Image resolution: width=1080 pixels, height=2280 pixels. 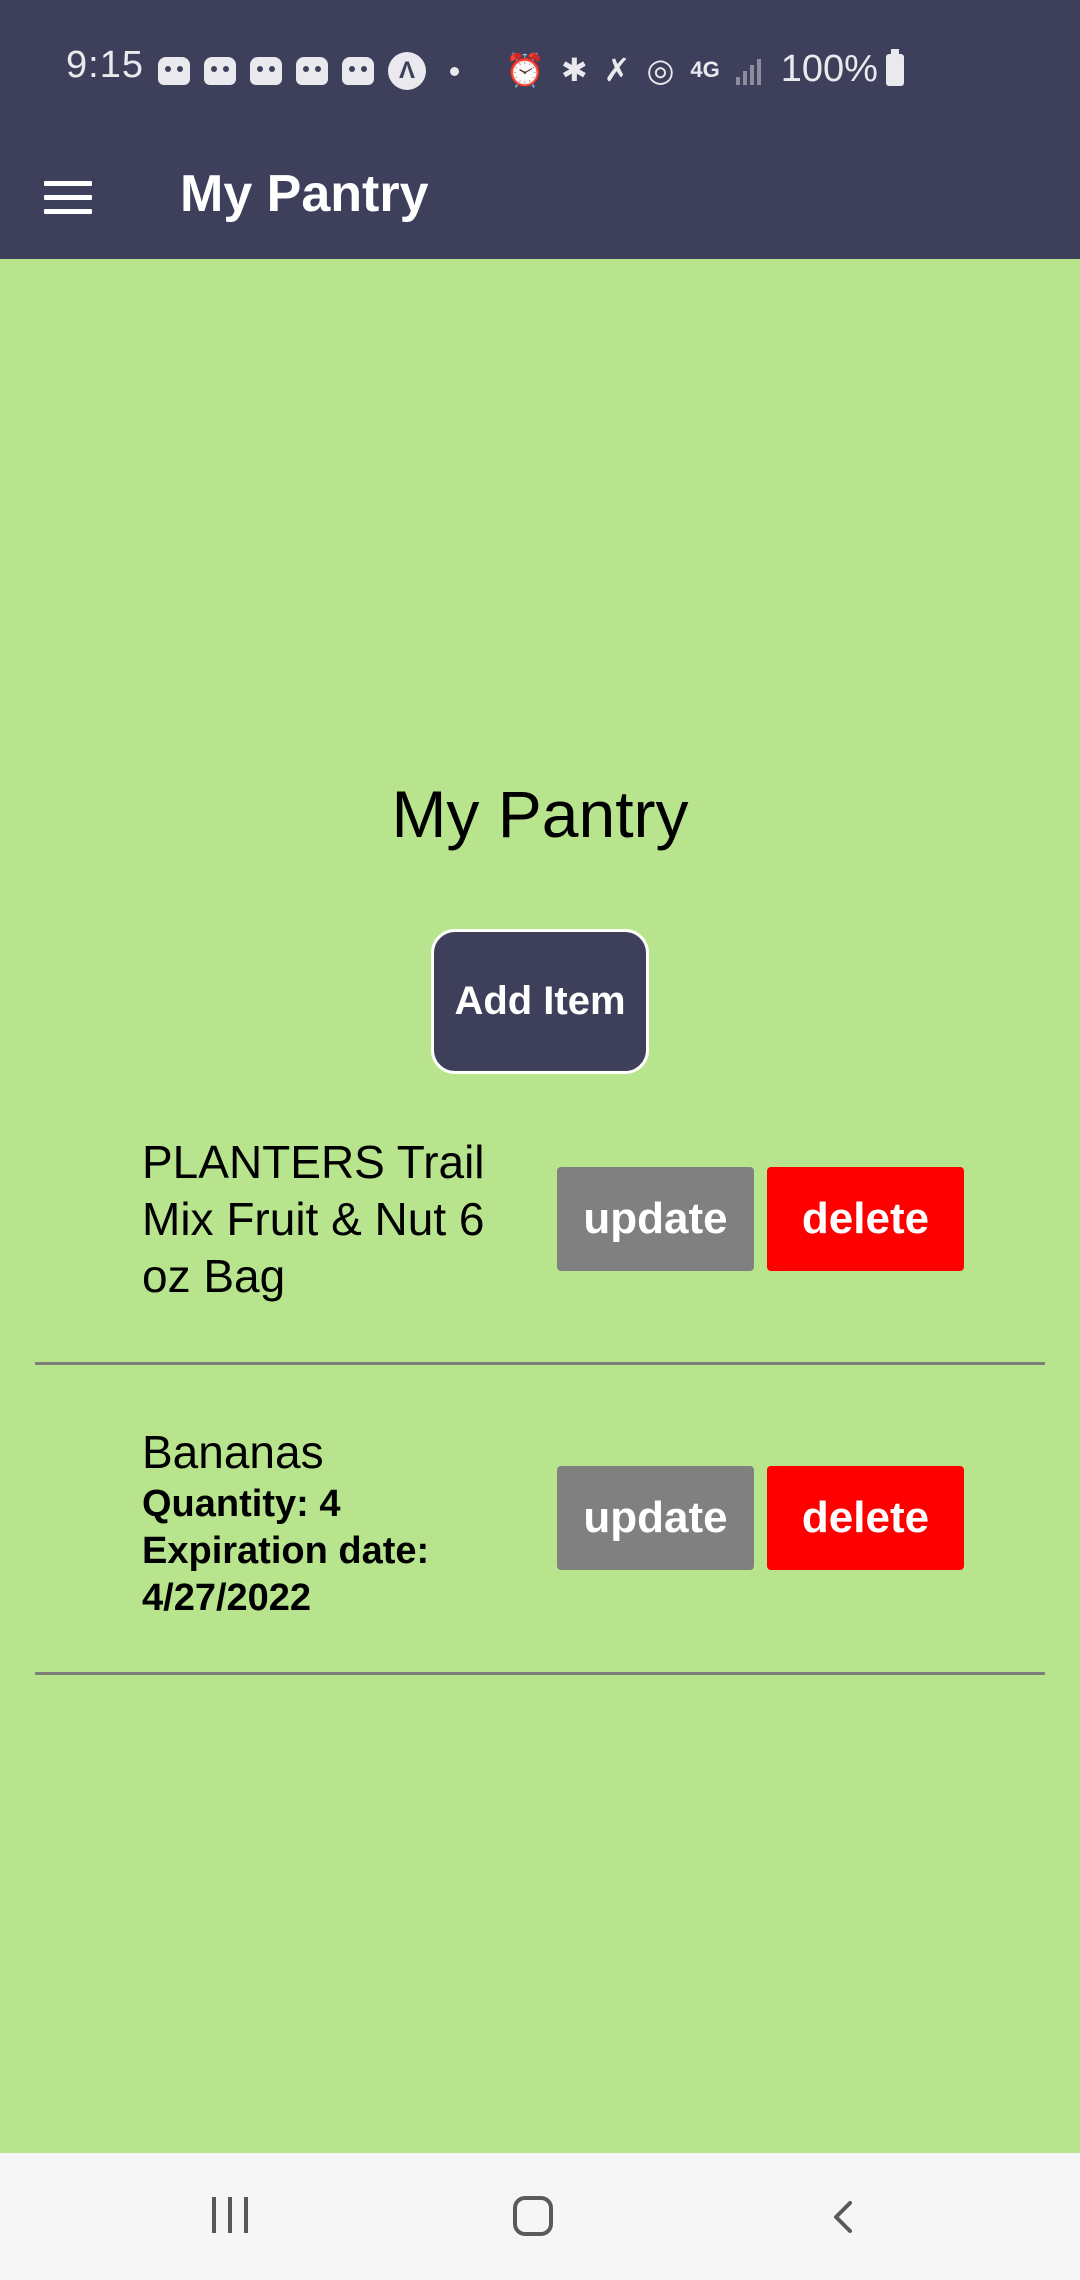 I want to click on status-bar: 9:15 Λ ⏰ ✱ ✗ ◎ 4G 100%, so click(x=540, y=68).